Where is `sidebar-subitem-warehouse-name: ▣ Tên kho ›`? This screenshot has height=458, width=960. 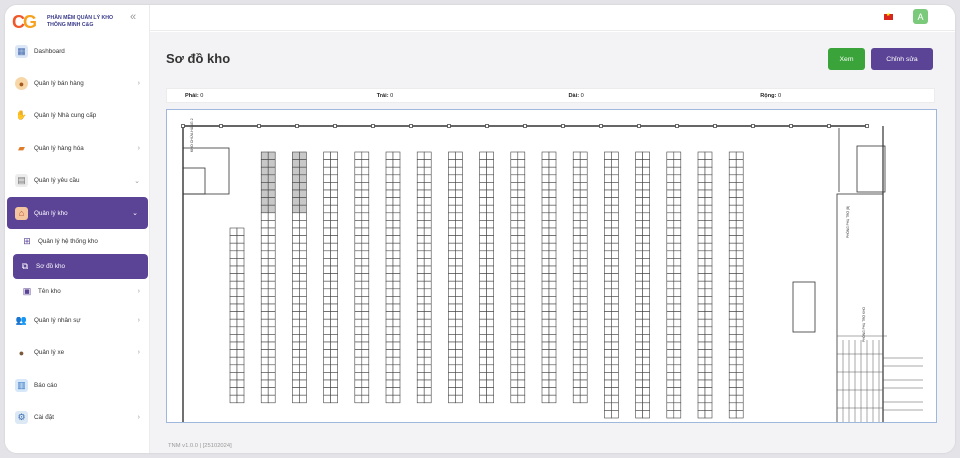
sidebar-subitem-warehouse-name: ▣ Tên kho › is located at coordinates (77, 291).